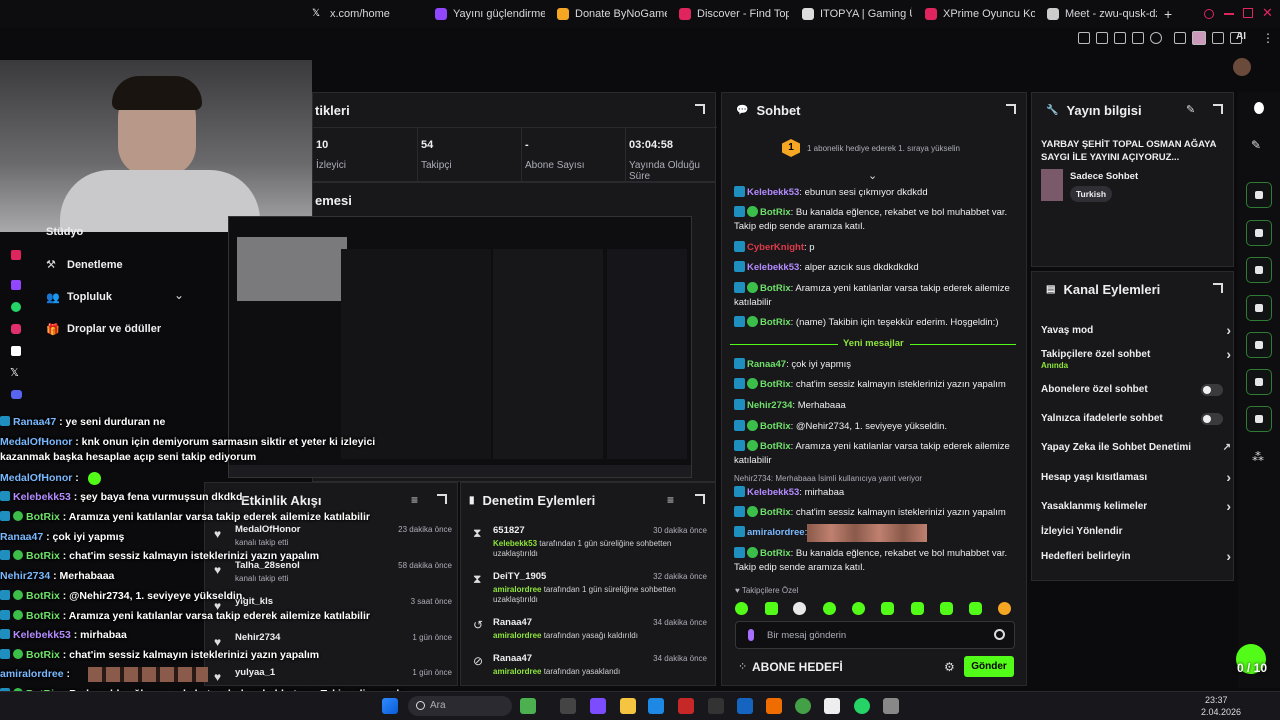  What do you see at coordinates (1229, 14) in the screenshot?
I see `minimize-icon` at bounding box center [1229, 14].